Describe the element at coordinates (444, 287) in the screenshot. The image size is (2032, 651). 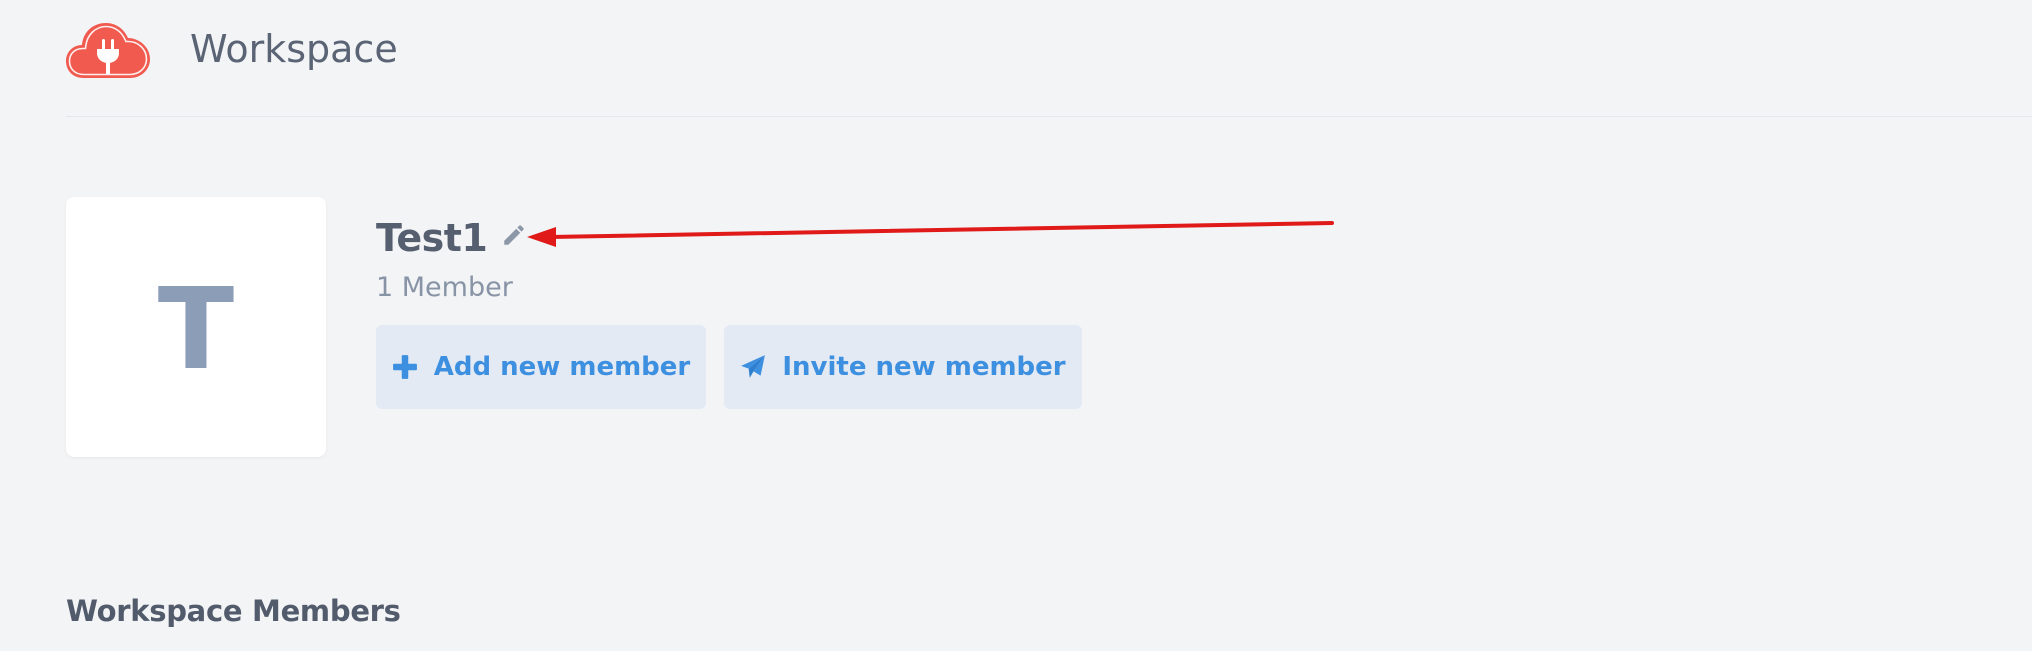
I see `member-count: 1 Member` at that location.